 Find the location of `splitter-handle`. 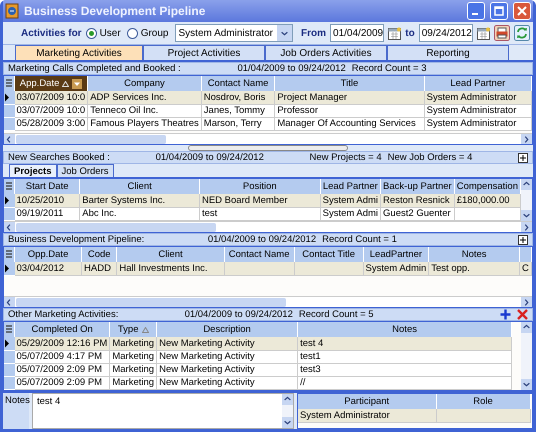

splitter-handle is located at coordinates (268, 148).